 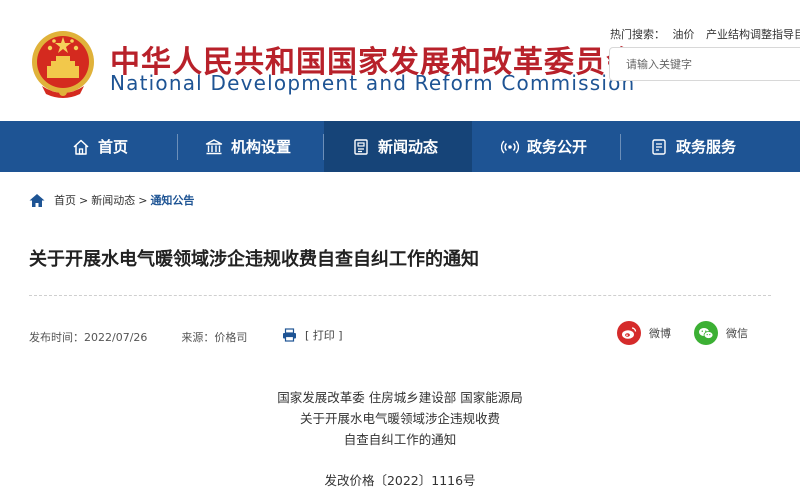 What do you see at coordinates (254, 259) in the screenshot?
I see `article-title: 关于开展水电气暖领域涉企违规收费自查自纠工作的通知` at bounding box center [254, 259].